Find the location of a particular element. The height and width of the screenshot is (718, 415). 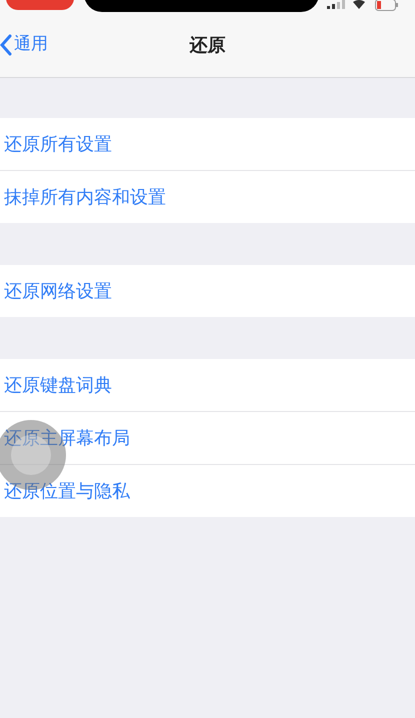

settings-row: 还原主屏幕布局 is located at coordinates (207, 438).